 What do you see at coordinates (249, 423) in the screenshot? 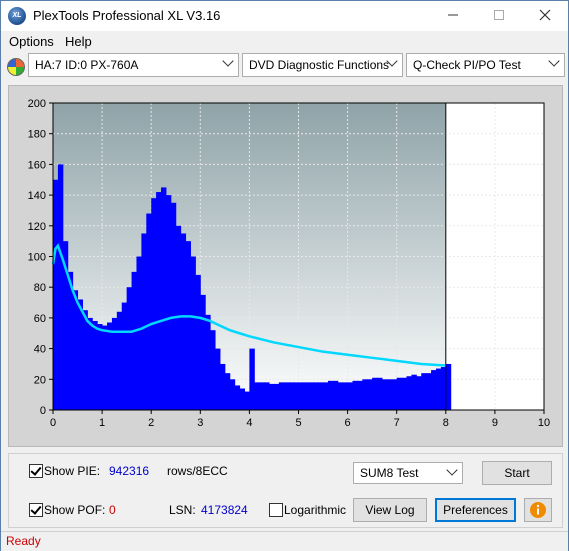
I see `x-tick-label: 4` at bounding box center [249, 423].